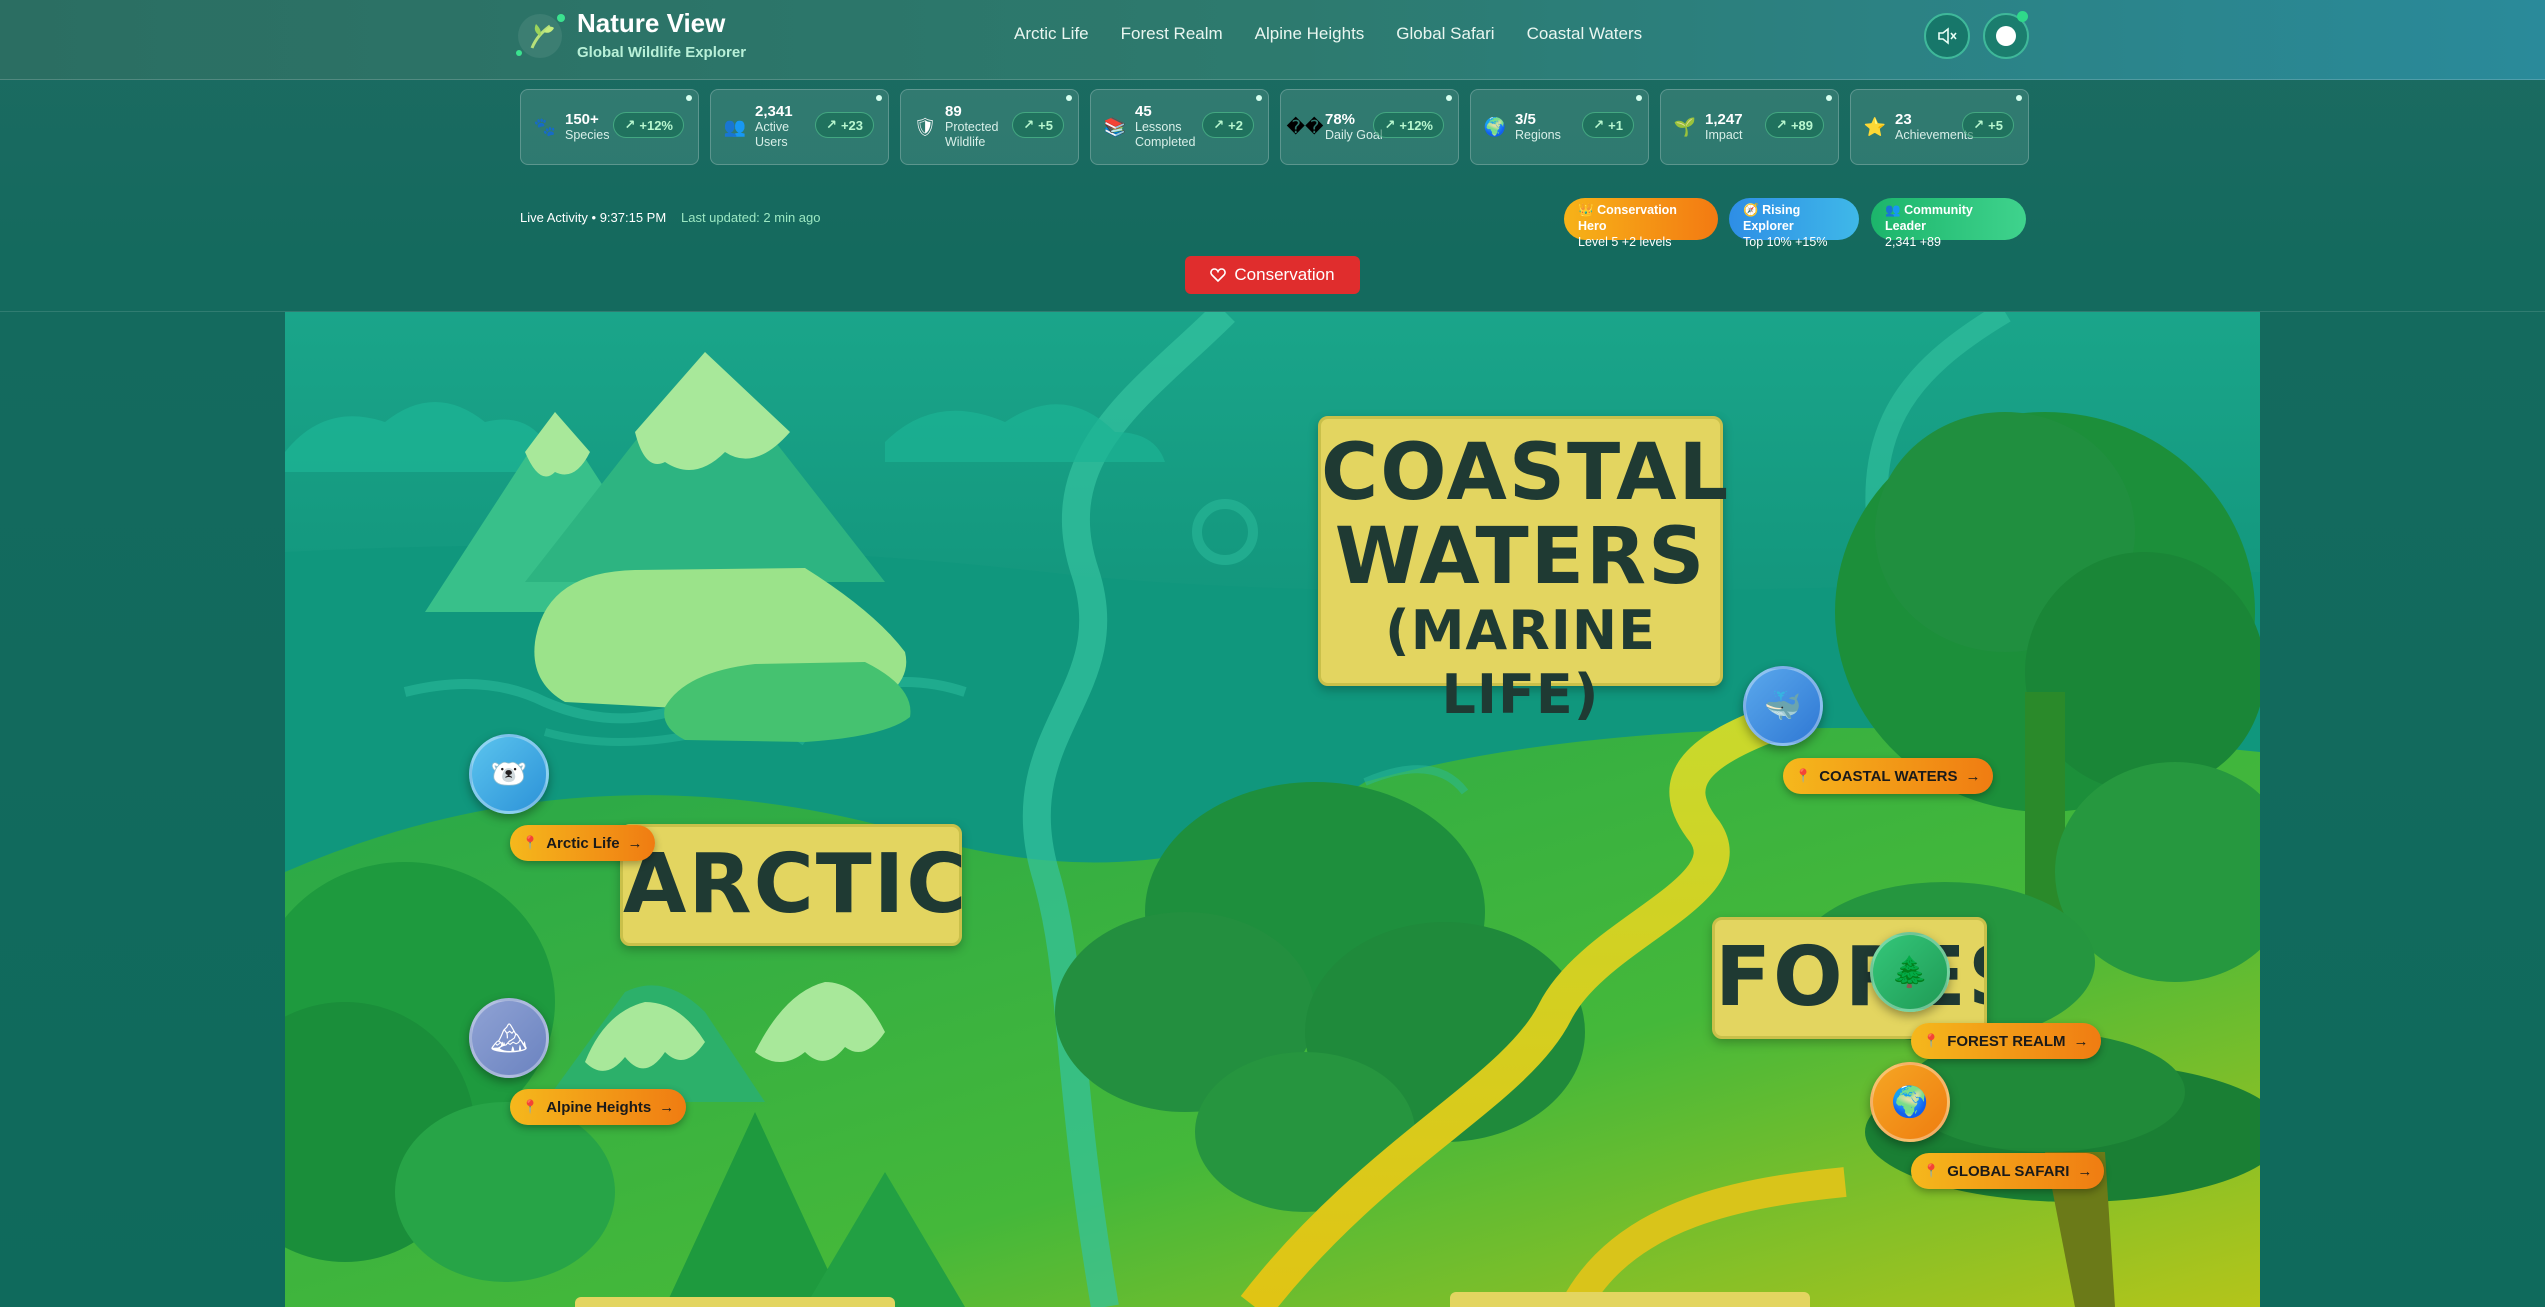  Describe the element at coordinates (651, 23) in the screenshot. I see `brand-title: Nature View` at that location.